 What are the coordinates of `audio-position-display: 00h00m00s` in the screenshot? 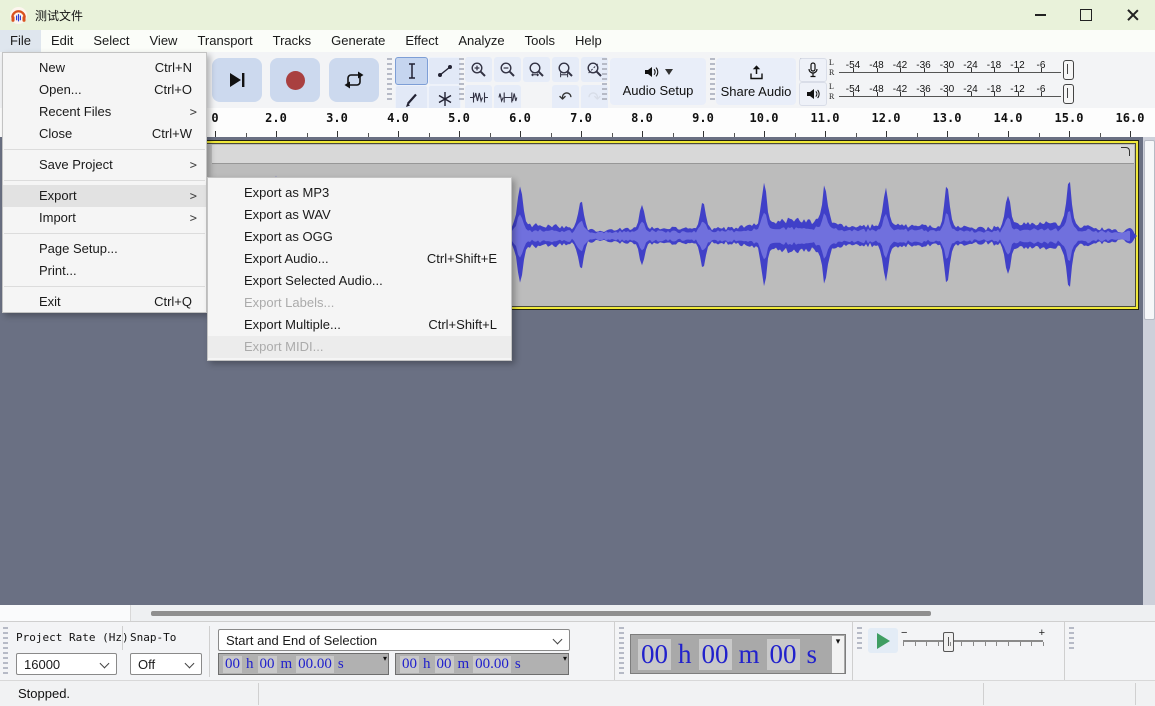 It's located at (738, 654).